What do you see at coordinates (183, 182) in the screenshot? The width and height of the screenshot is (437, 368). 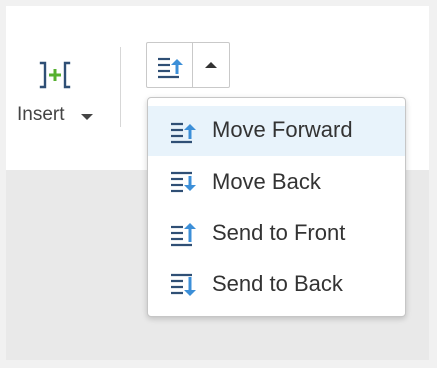 I see `move-back-icon` at bounding box center [183, 182].